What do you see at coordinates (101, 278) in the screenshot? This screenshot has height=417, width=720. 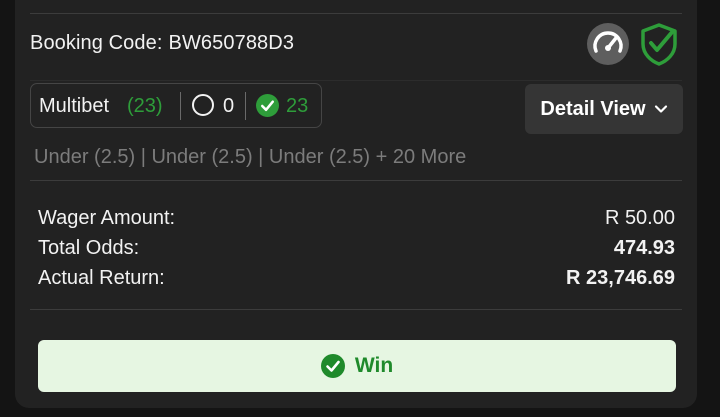 I see `actual-return-label: Actual Return:` at bounding box center [101, 278].